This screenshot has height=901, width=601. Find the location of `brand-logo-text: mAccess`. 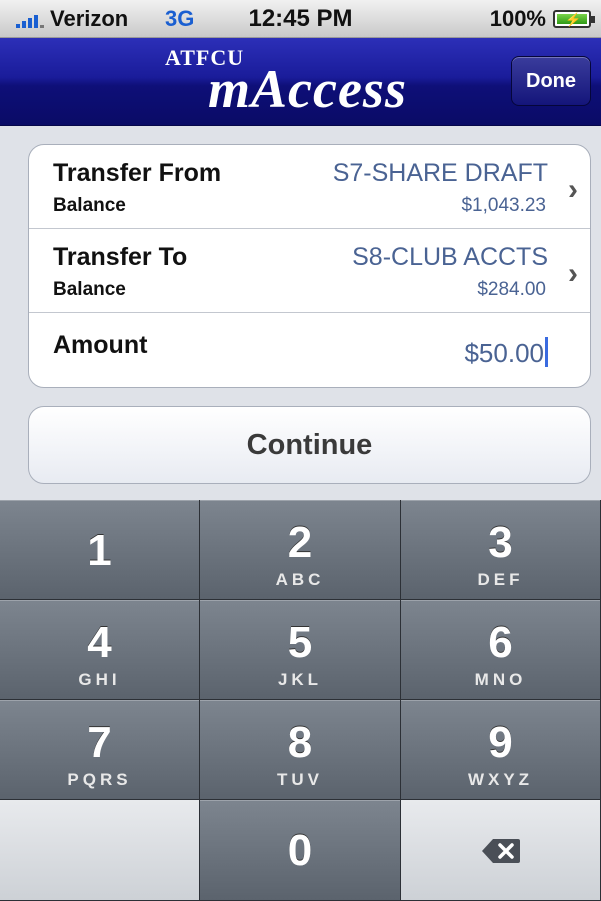

brand-logo-text: mAccess is located at coordinates (307, 89).